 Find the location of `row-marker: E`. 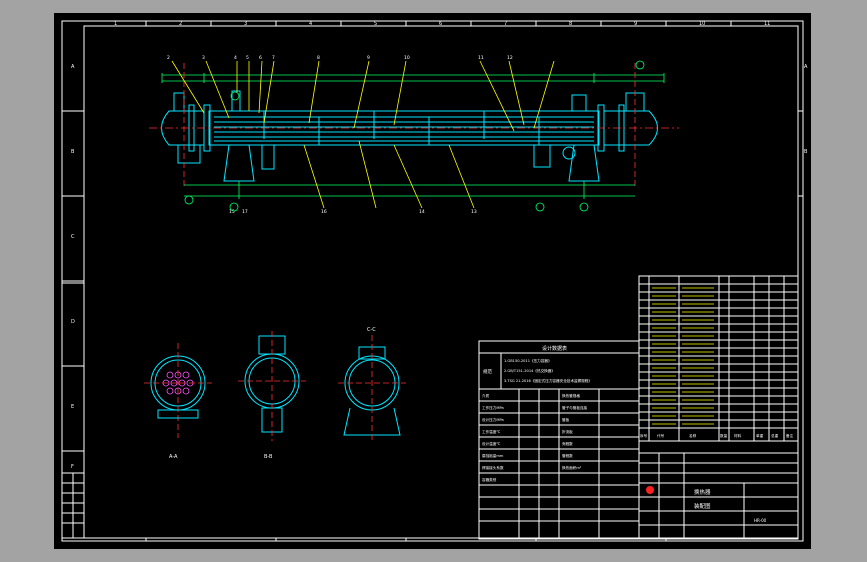

row-marker: E is located at coordinates (72, 407).